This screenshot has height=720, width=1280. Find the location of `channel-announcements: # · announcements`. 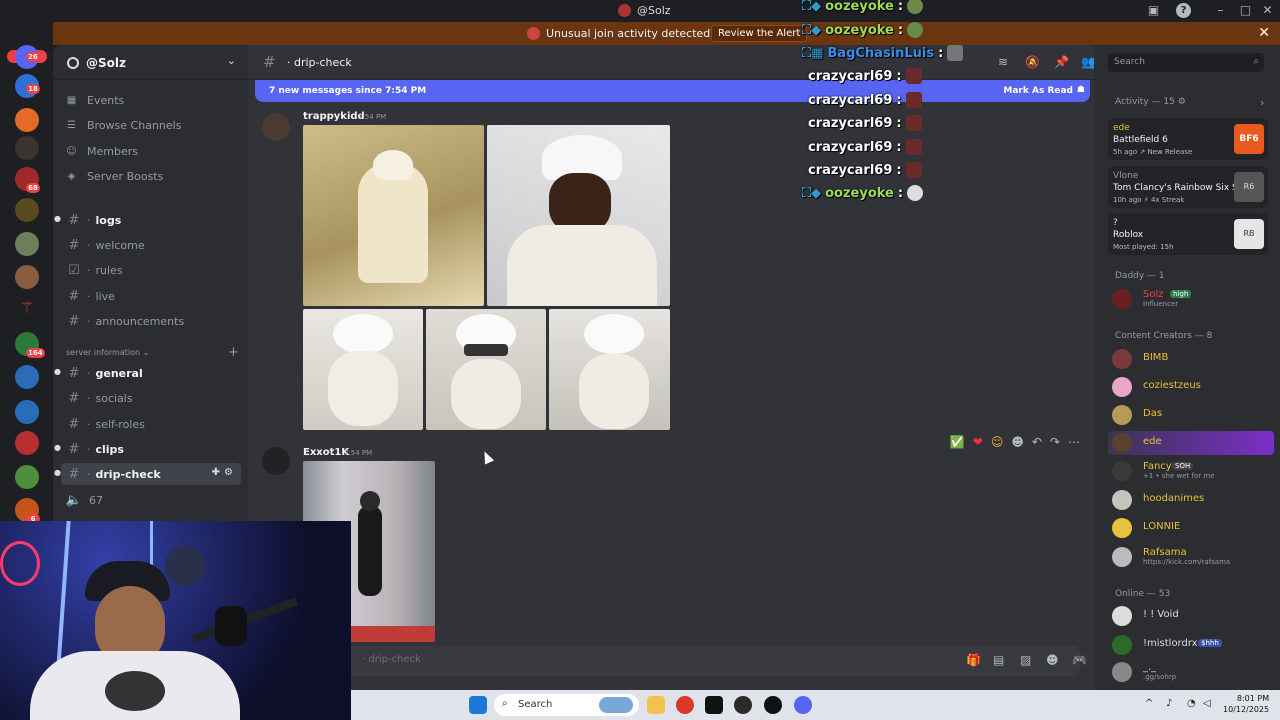

channel-announcements: # · announcements is located at coordinates (151, 321).